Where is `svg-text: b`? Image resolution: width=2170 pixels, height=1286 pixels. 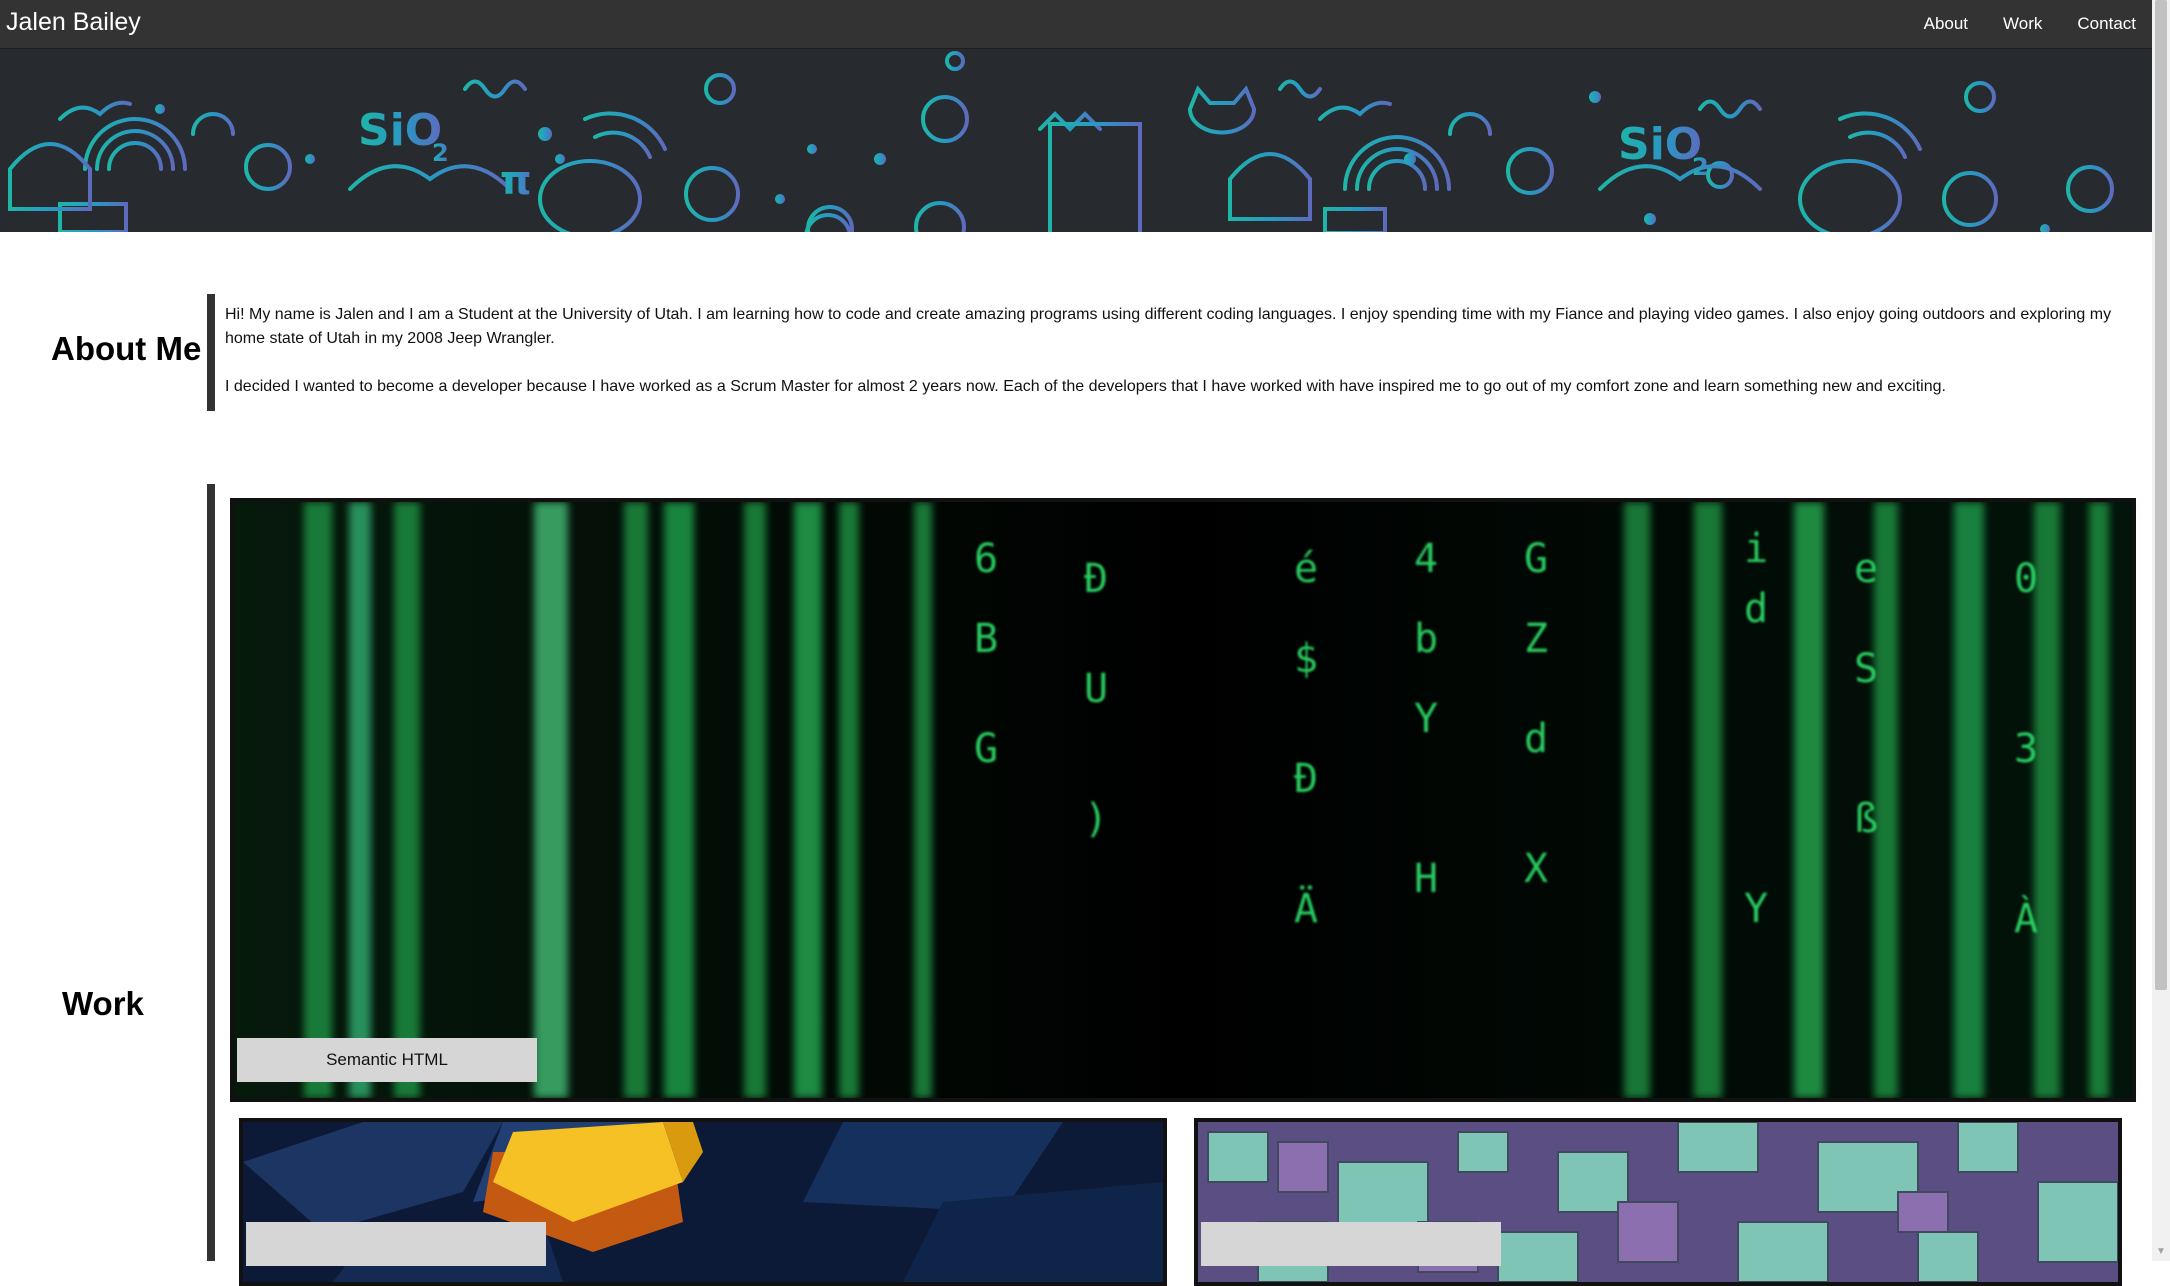
svg-text: b is located at coordinates (1426, 639).